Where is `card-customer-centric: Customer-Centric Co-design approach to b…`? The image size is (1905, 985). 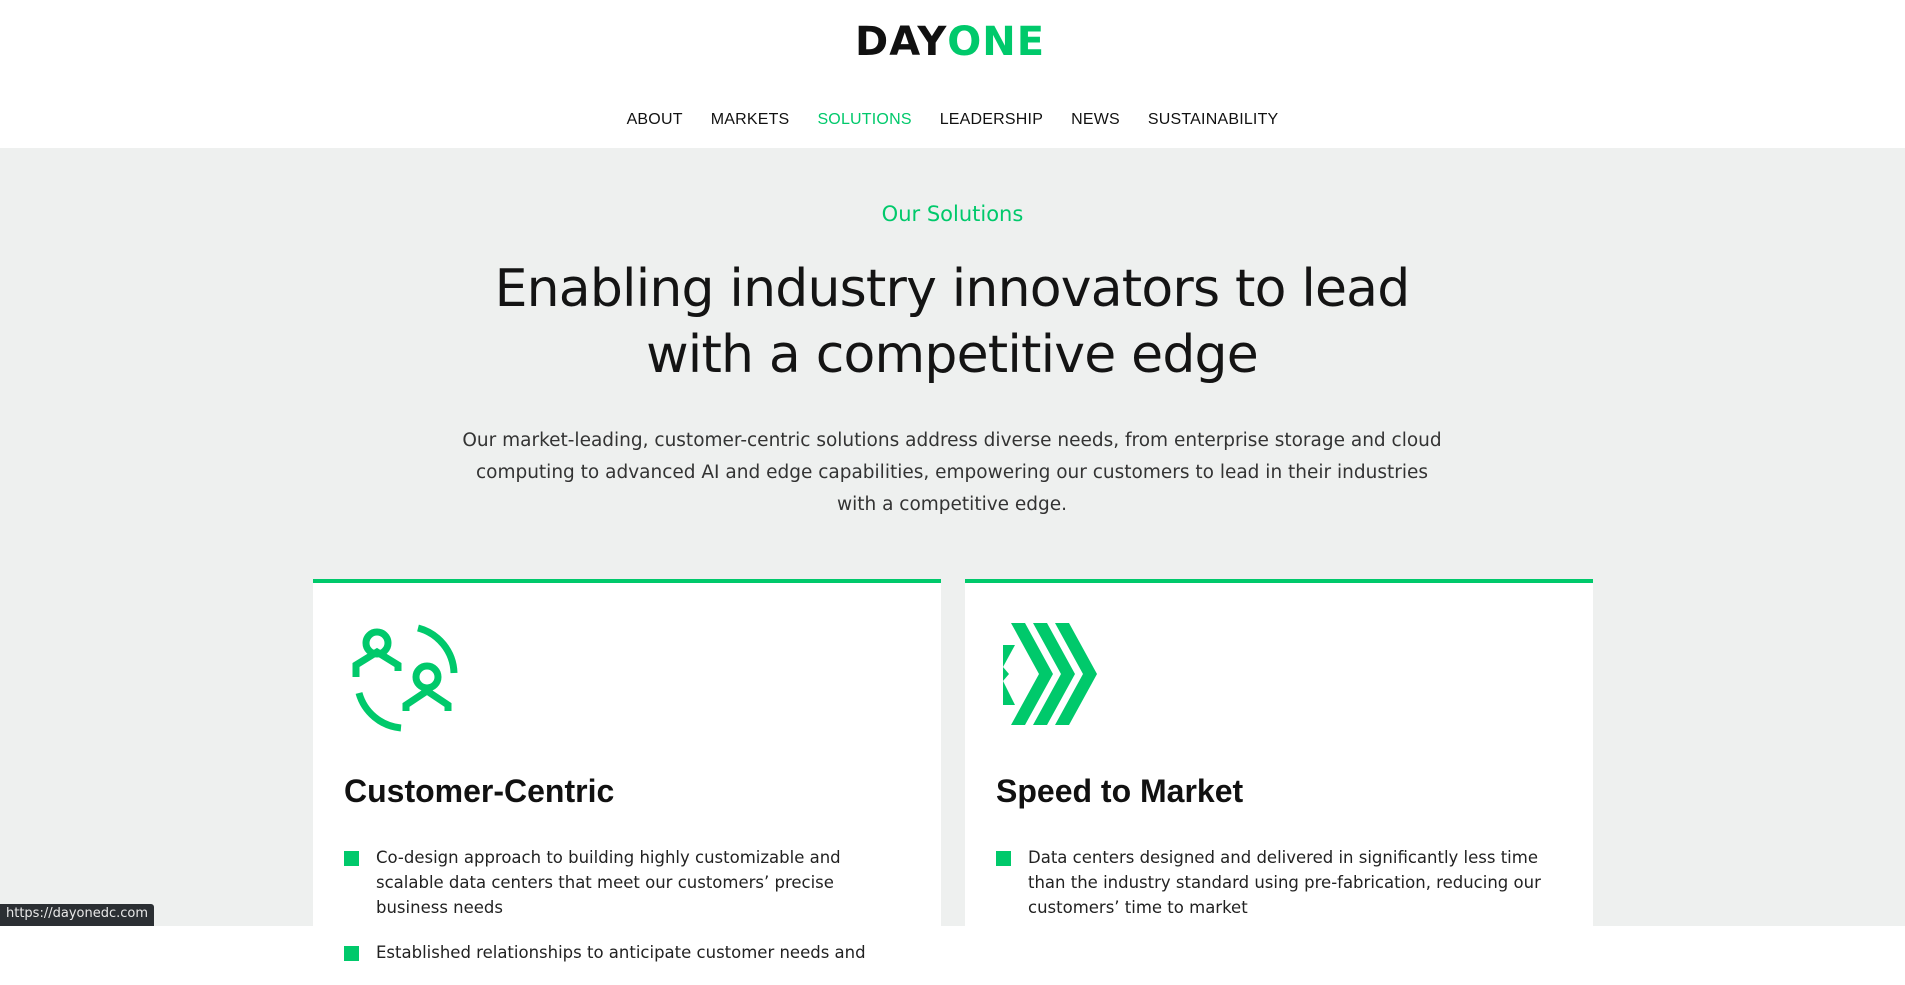 card-customer-centric: Customer-Centric Co-design approach to b… is located at coordinates (627, 779).